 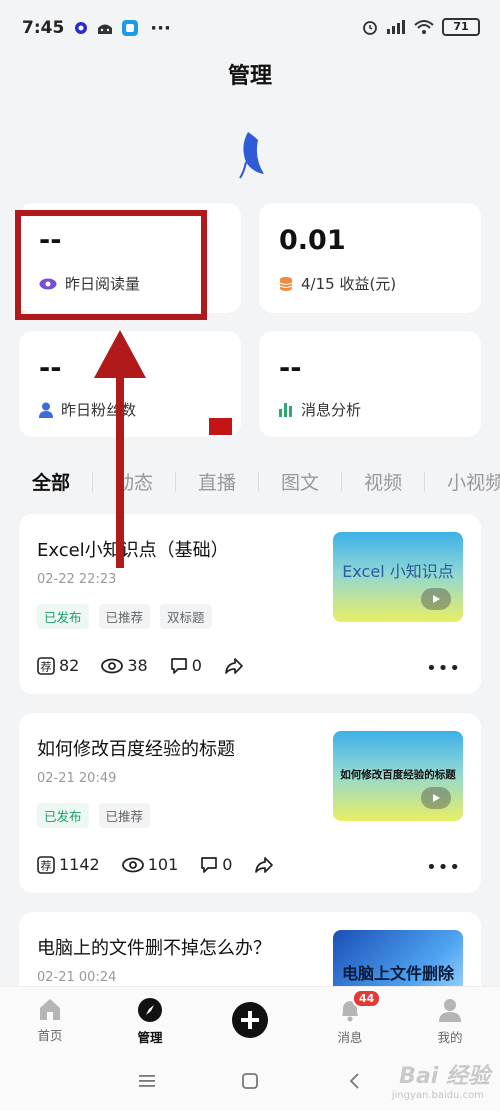 What do you see at coordinates (370, 384) in the screenshot?
I see `stat-card-message-analysis: -- 消息分析` at bounding box center [370, 384].